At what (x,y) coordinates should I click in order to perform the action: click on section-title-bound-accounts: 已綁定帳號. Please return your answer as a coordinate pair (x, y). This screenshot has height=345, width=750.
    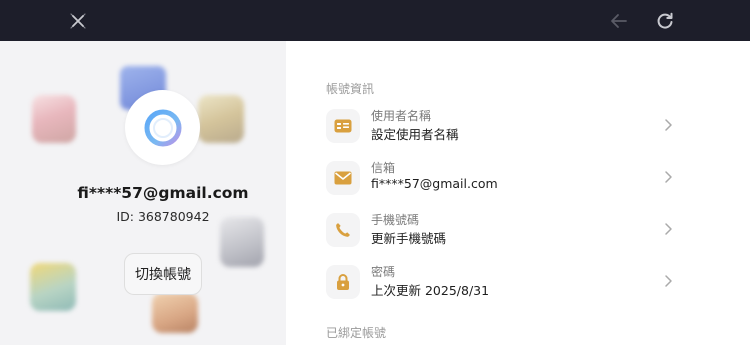
    Looking at the image, I should click on (356, 333).